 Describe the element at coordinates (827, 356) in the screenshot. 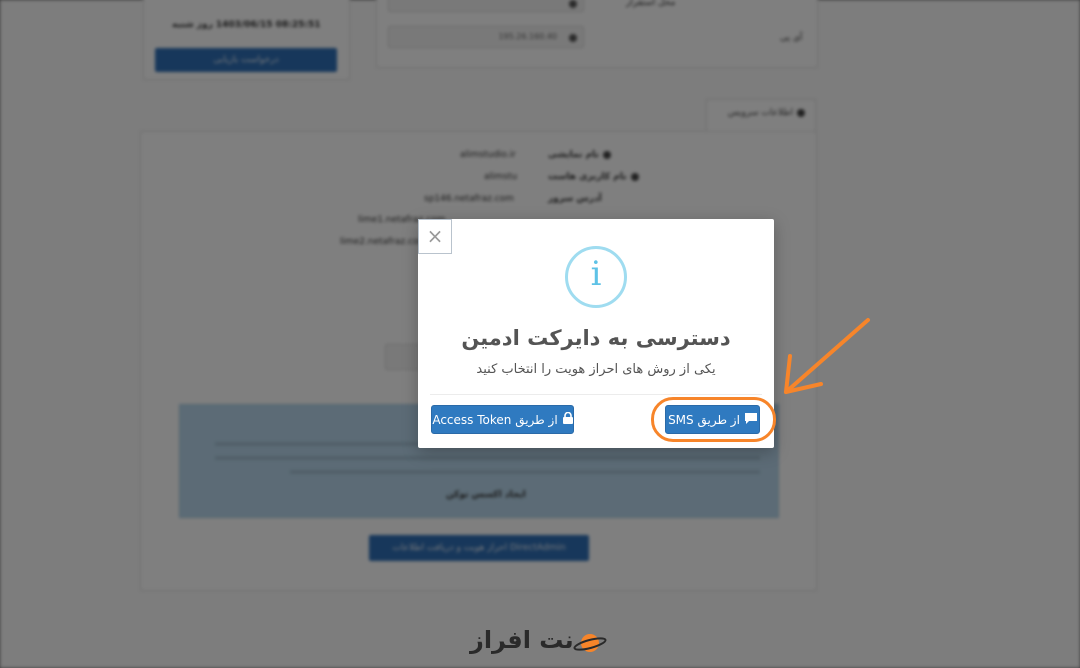

I see `annotation-arrow-icon` at that location.